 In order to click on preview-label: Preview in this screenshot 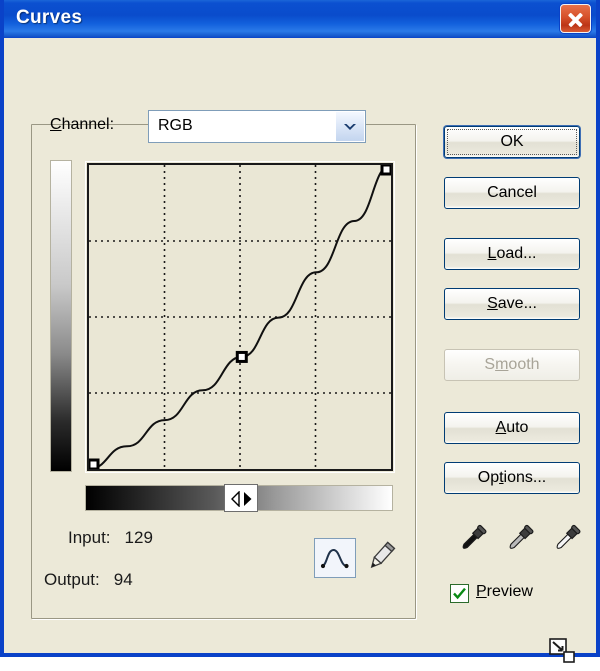, I will do `click(504, 592)`.